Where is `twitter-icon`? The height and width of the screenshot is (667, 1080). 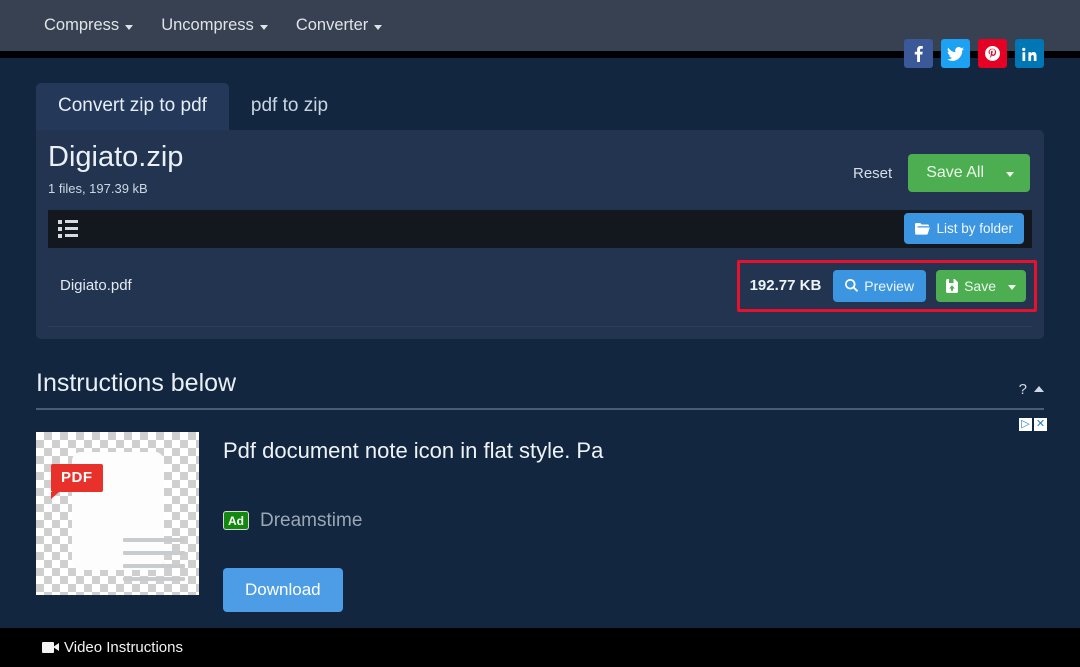 twitter-icon is located at coordinates (955, 53).